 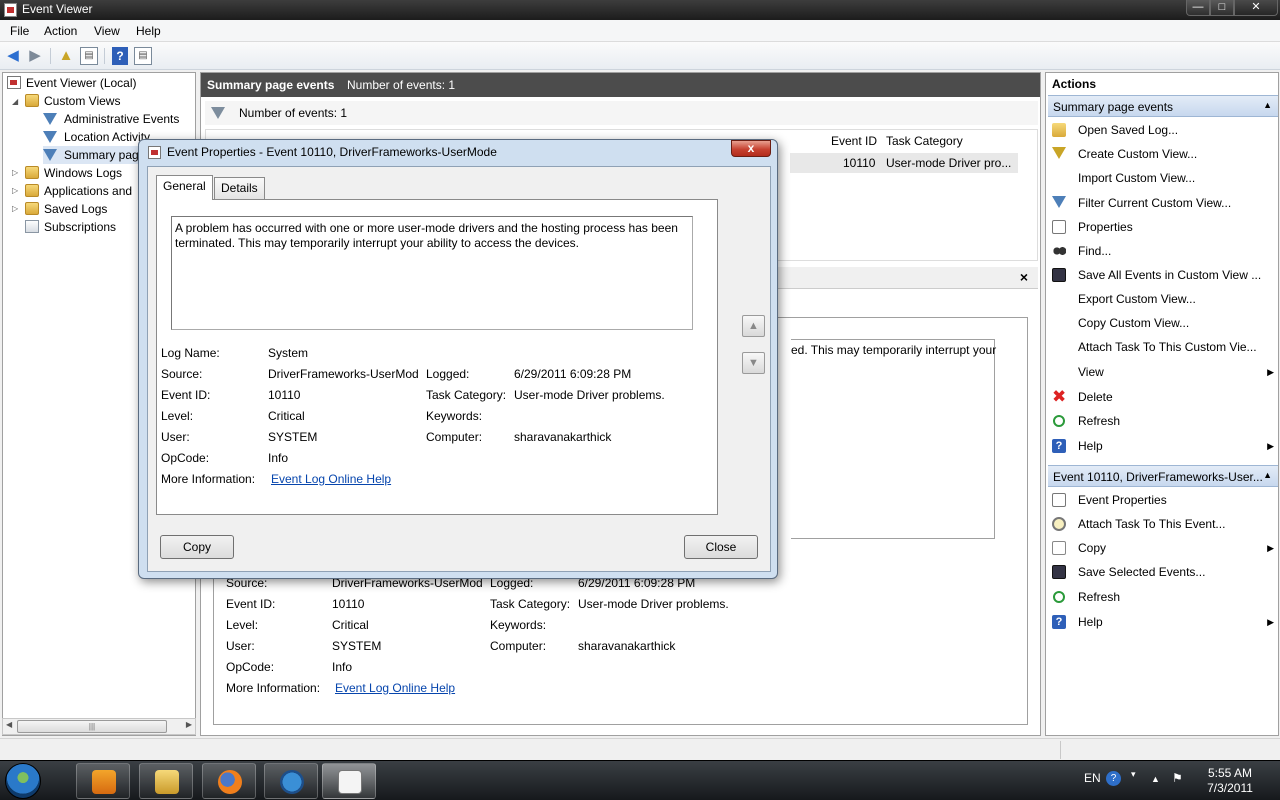 What do you see at coordinates (1164, 372) in the screenshot?
I see `action-view: View ▶` at bounding box center [1164, 372].